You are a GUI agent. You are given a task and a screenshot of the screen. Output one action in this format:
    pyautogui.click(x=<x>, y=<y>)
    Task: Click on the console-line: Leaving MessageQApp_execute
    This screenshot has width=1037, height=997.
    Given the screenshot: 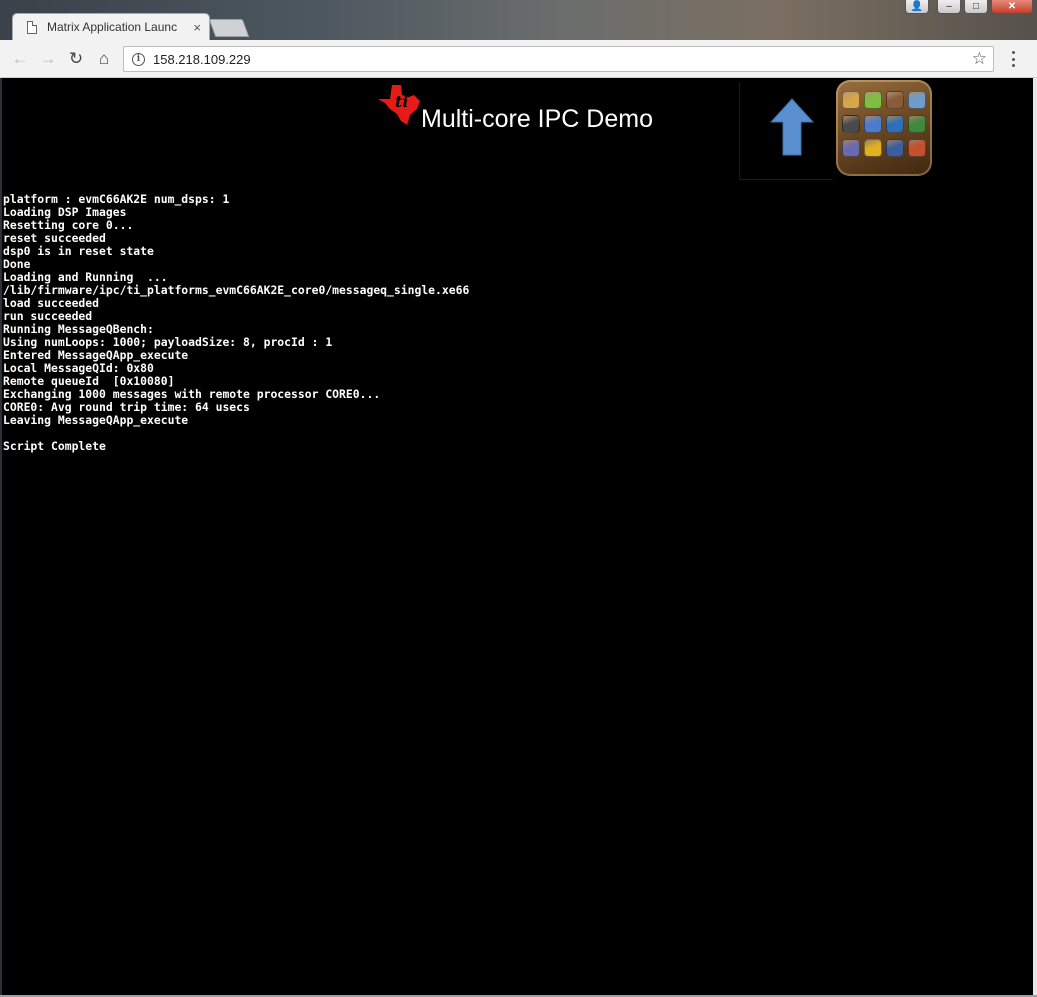 What is the action you would take?
    pyautogui.click(x=96, y=420)
    